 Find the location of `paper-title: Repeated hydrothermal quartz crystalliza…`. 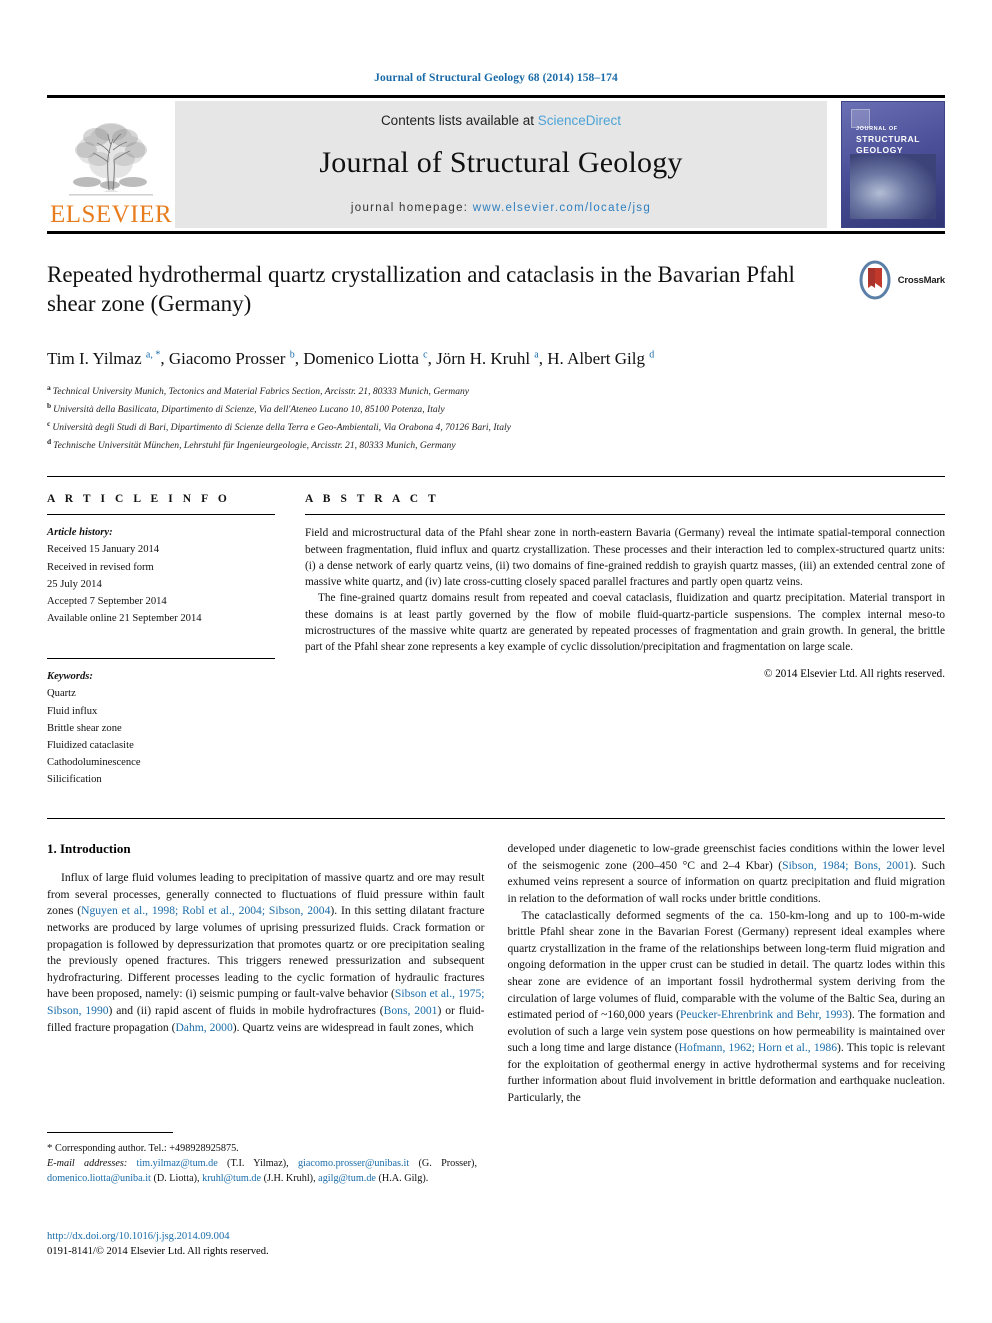

paper-title: Repeated hydrothermal quartz crystalliza… is located at coordinates (421, 289).